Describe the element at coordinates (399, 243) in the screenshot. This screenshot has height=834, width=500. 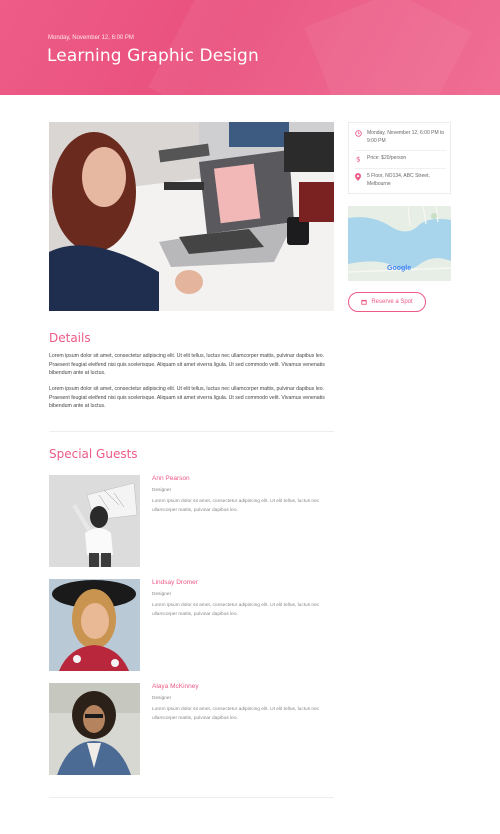
I see `location-map: Google` at that location.